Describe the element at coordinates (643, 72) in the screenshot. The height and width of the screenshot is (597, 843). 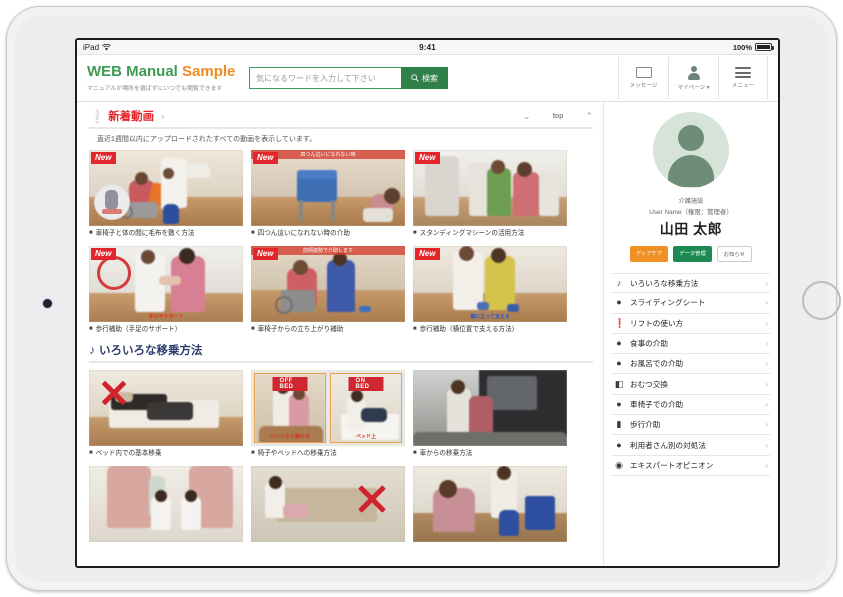
I see `envelope-icon` at that location.